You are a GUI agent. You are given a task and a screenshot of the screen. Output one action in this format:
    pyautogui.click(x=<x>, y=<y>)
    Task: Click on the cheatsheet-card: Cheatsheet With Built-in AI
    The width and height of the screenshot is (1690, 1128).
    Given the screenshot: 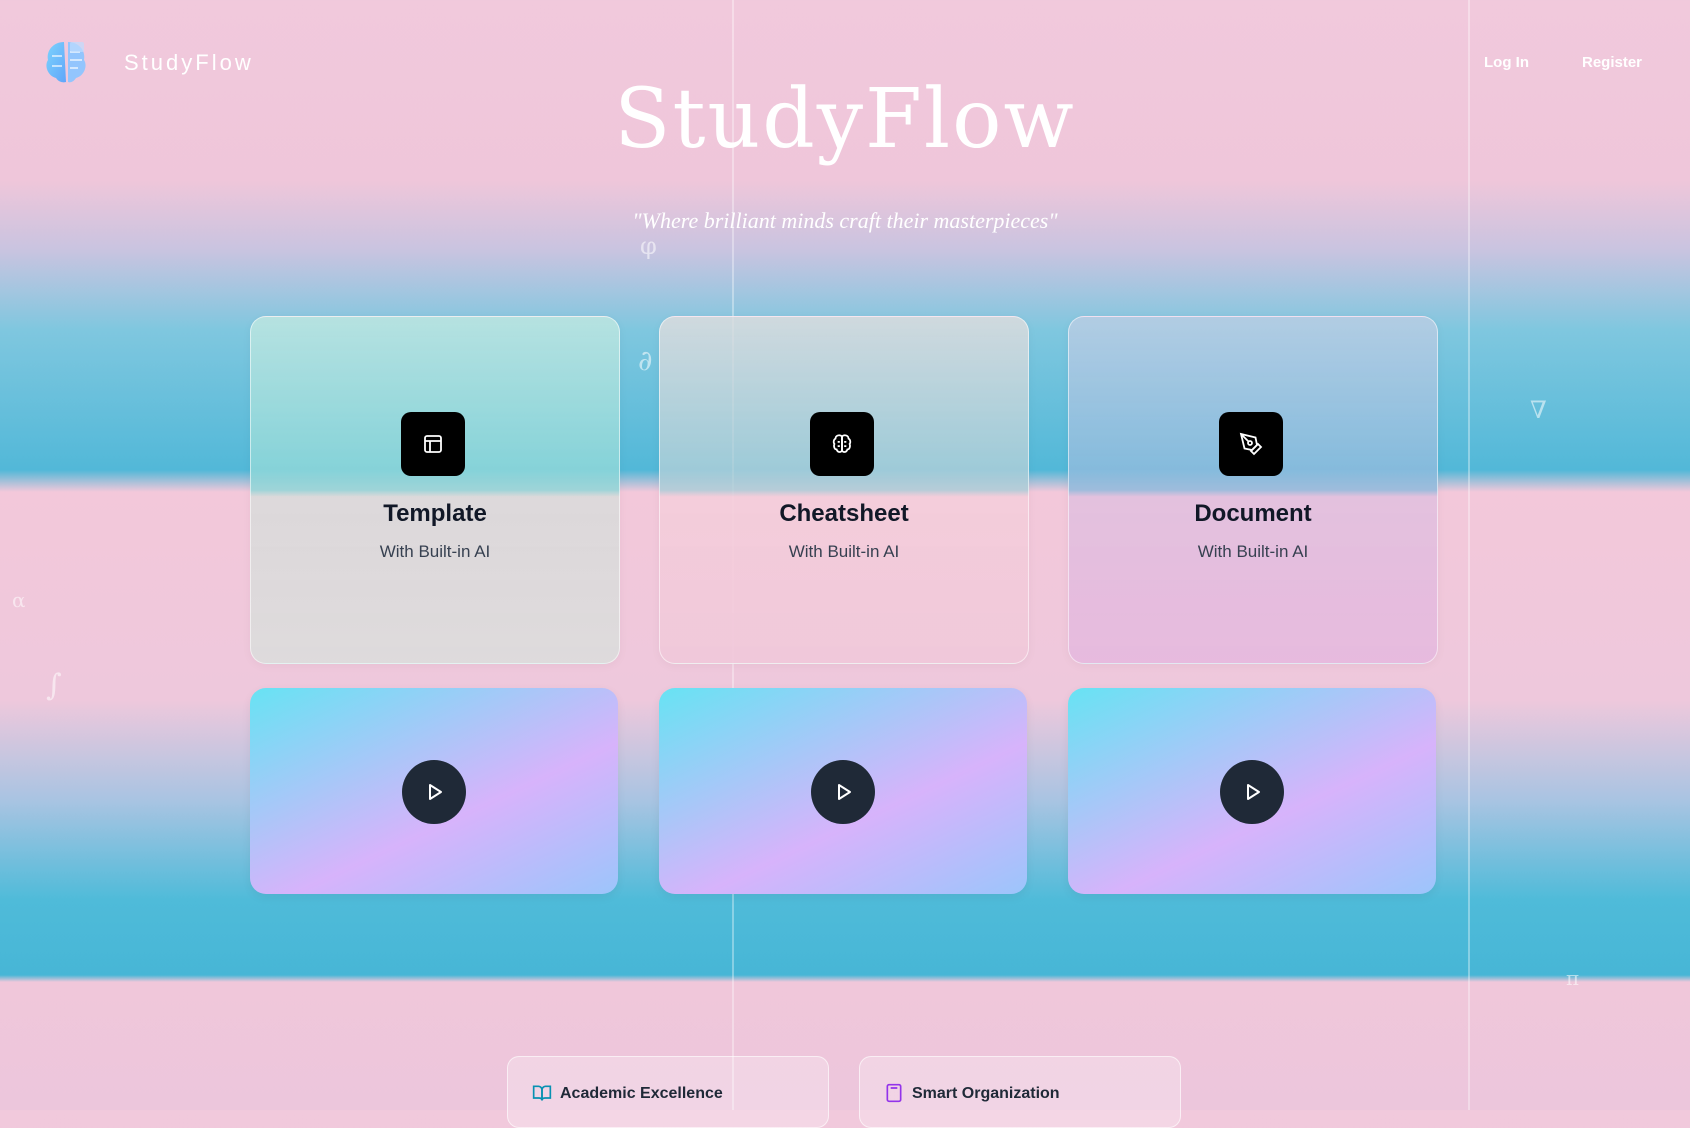 What is the action you would take?
    pyautogui.click(x=844, y=490)
    